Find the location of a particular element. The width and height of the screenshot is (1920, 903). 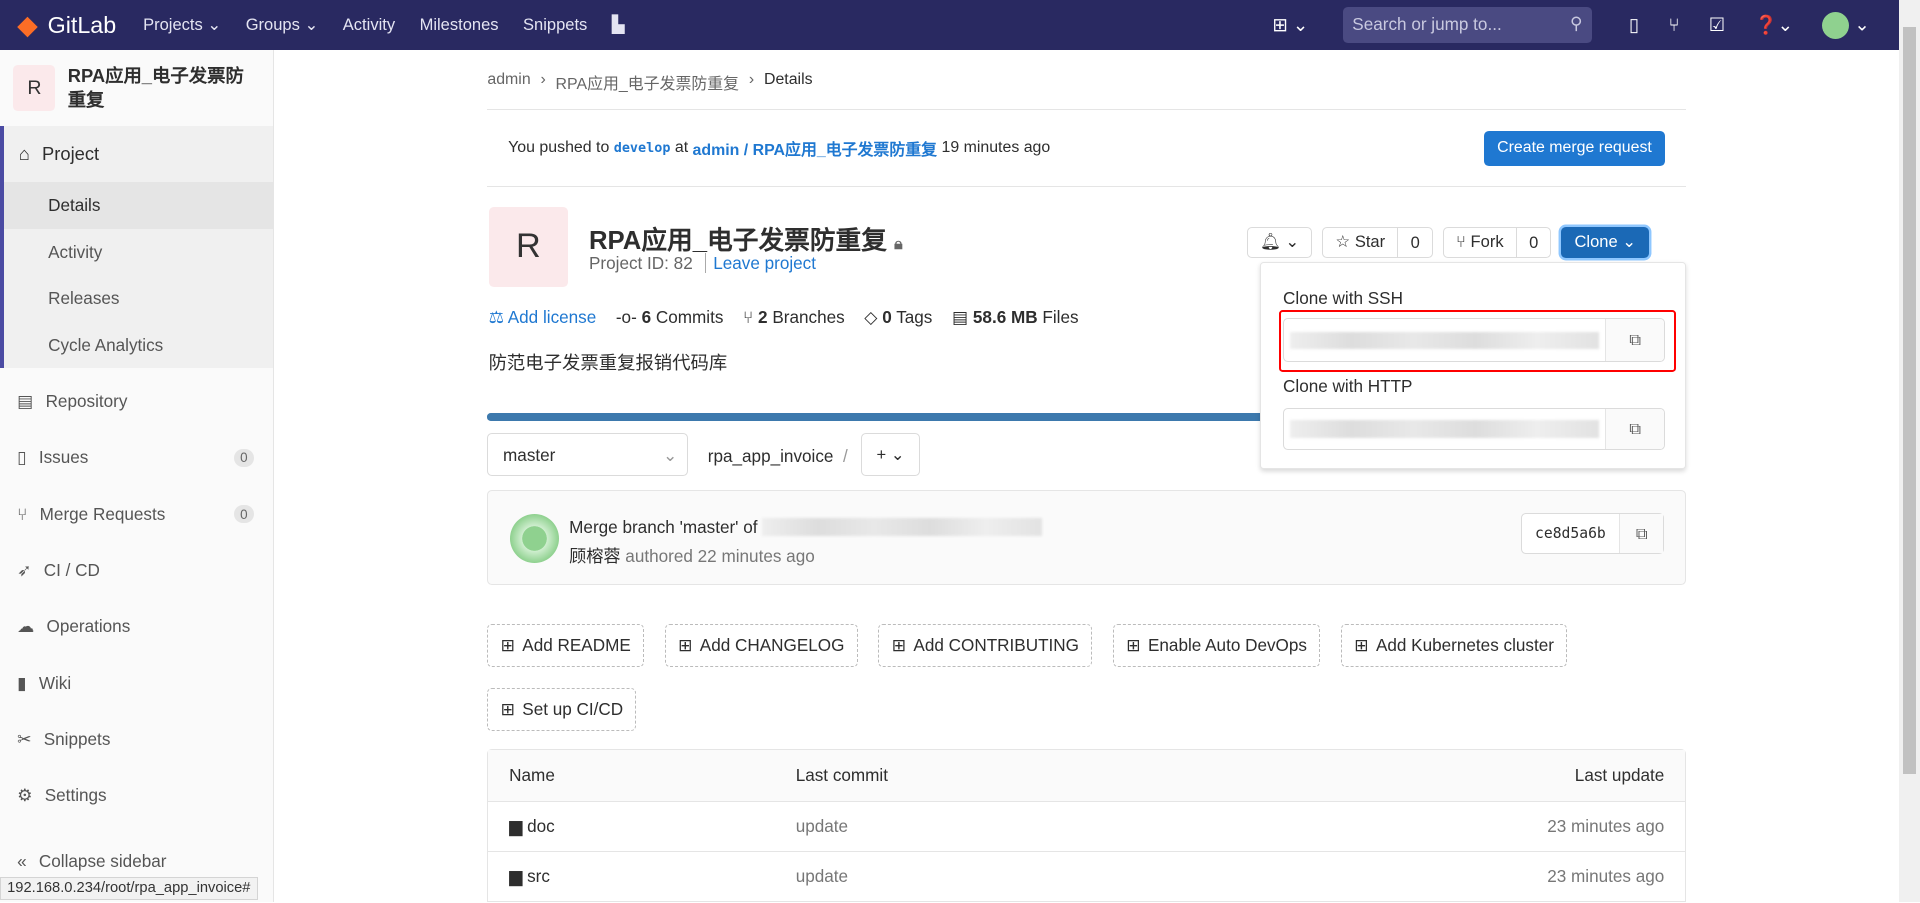

sidebar-item-snippets: ✂ Snippets is located at coordinates (136, 739).